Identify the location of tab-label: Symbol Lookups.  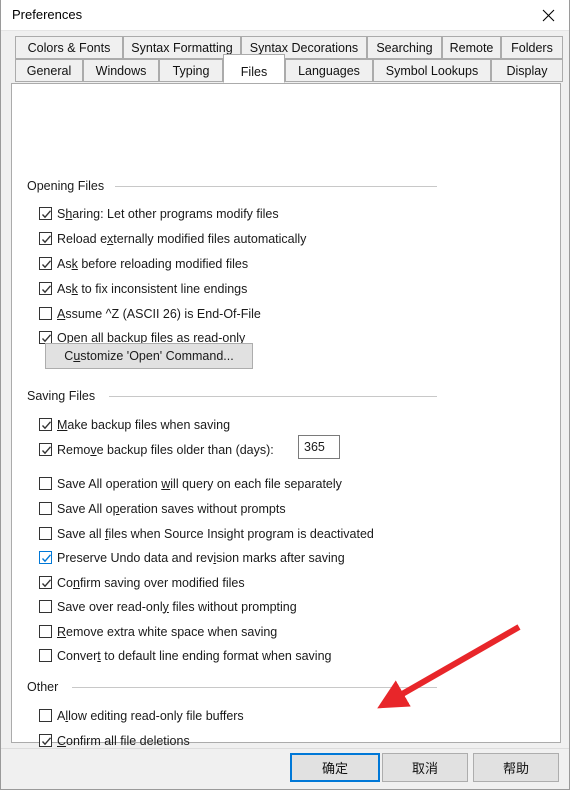
(432, 70).